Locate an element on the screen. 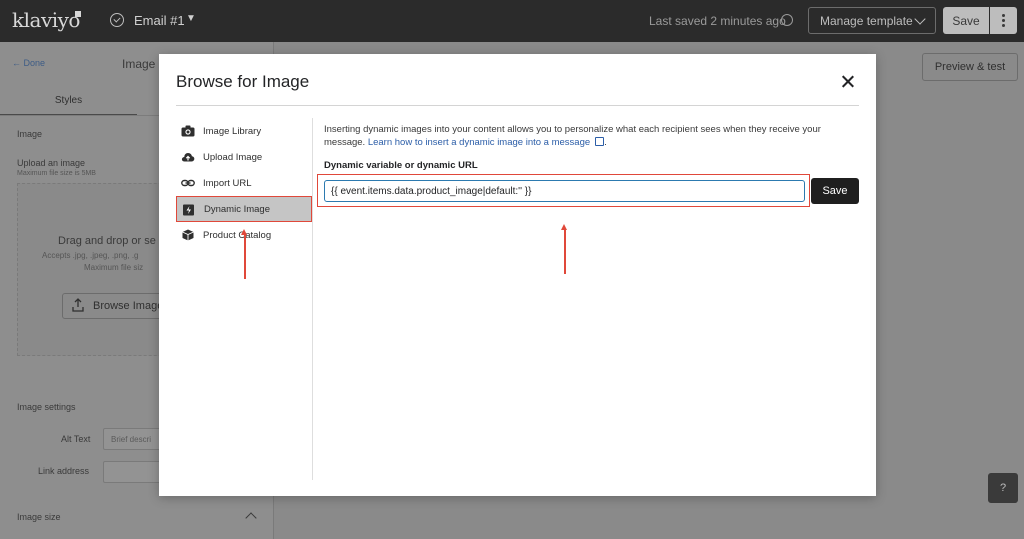  annotation-arrow-nav is located at coordinates (244, 254).